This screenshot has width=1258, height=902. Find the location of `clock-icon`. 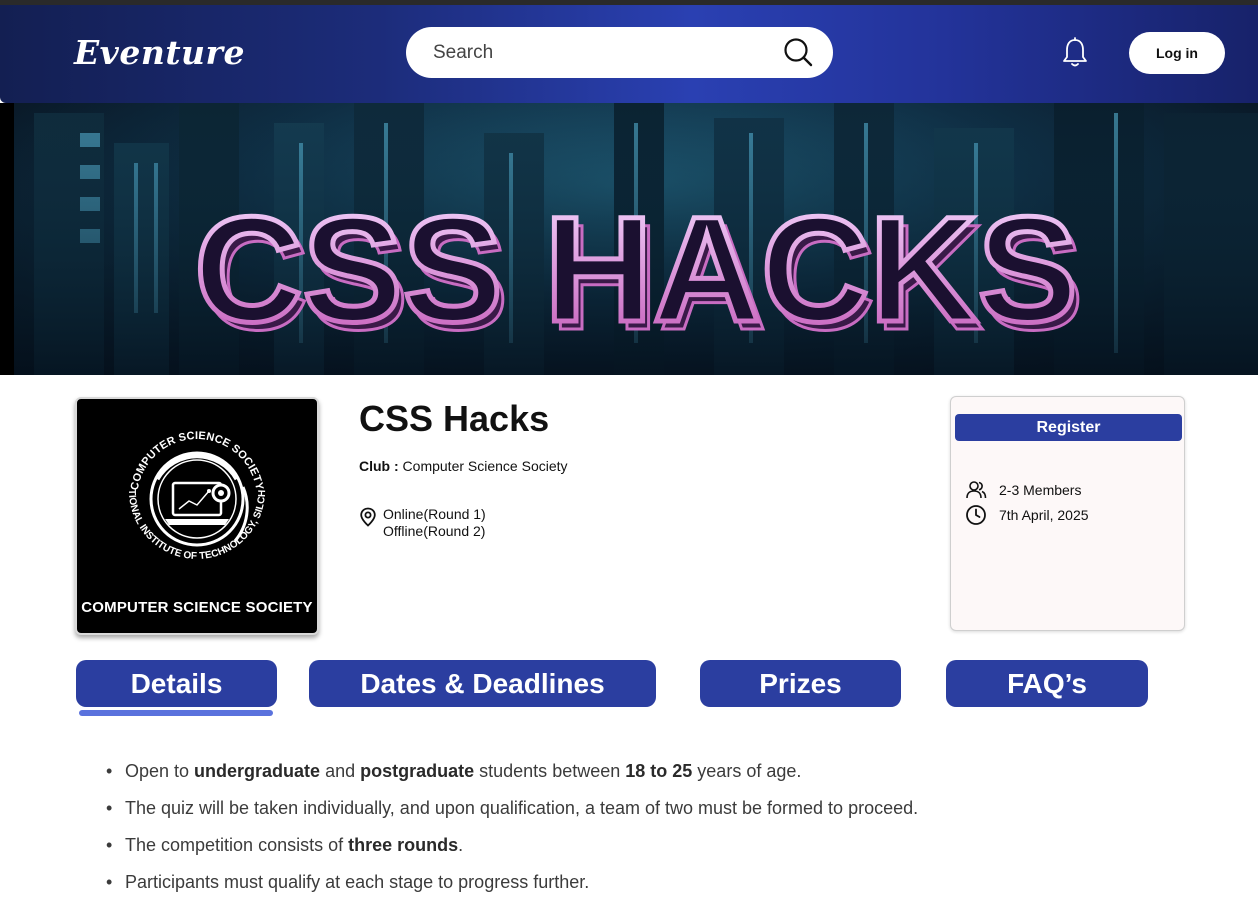

clock-icon is located at coordinates (976, 515).